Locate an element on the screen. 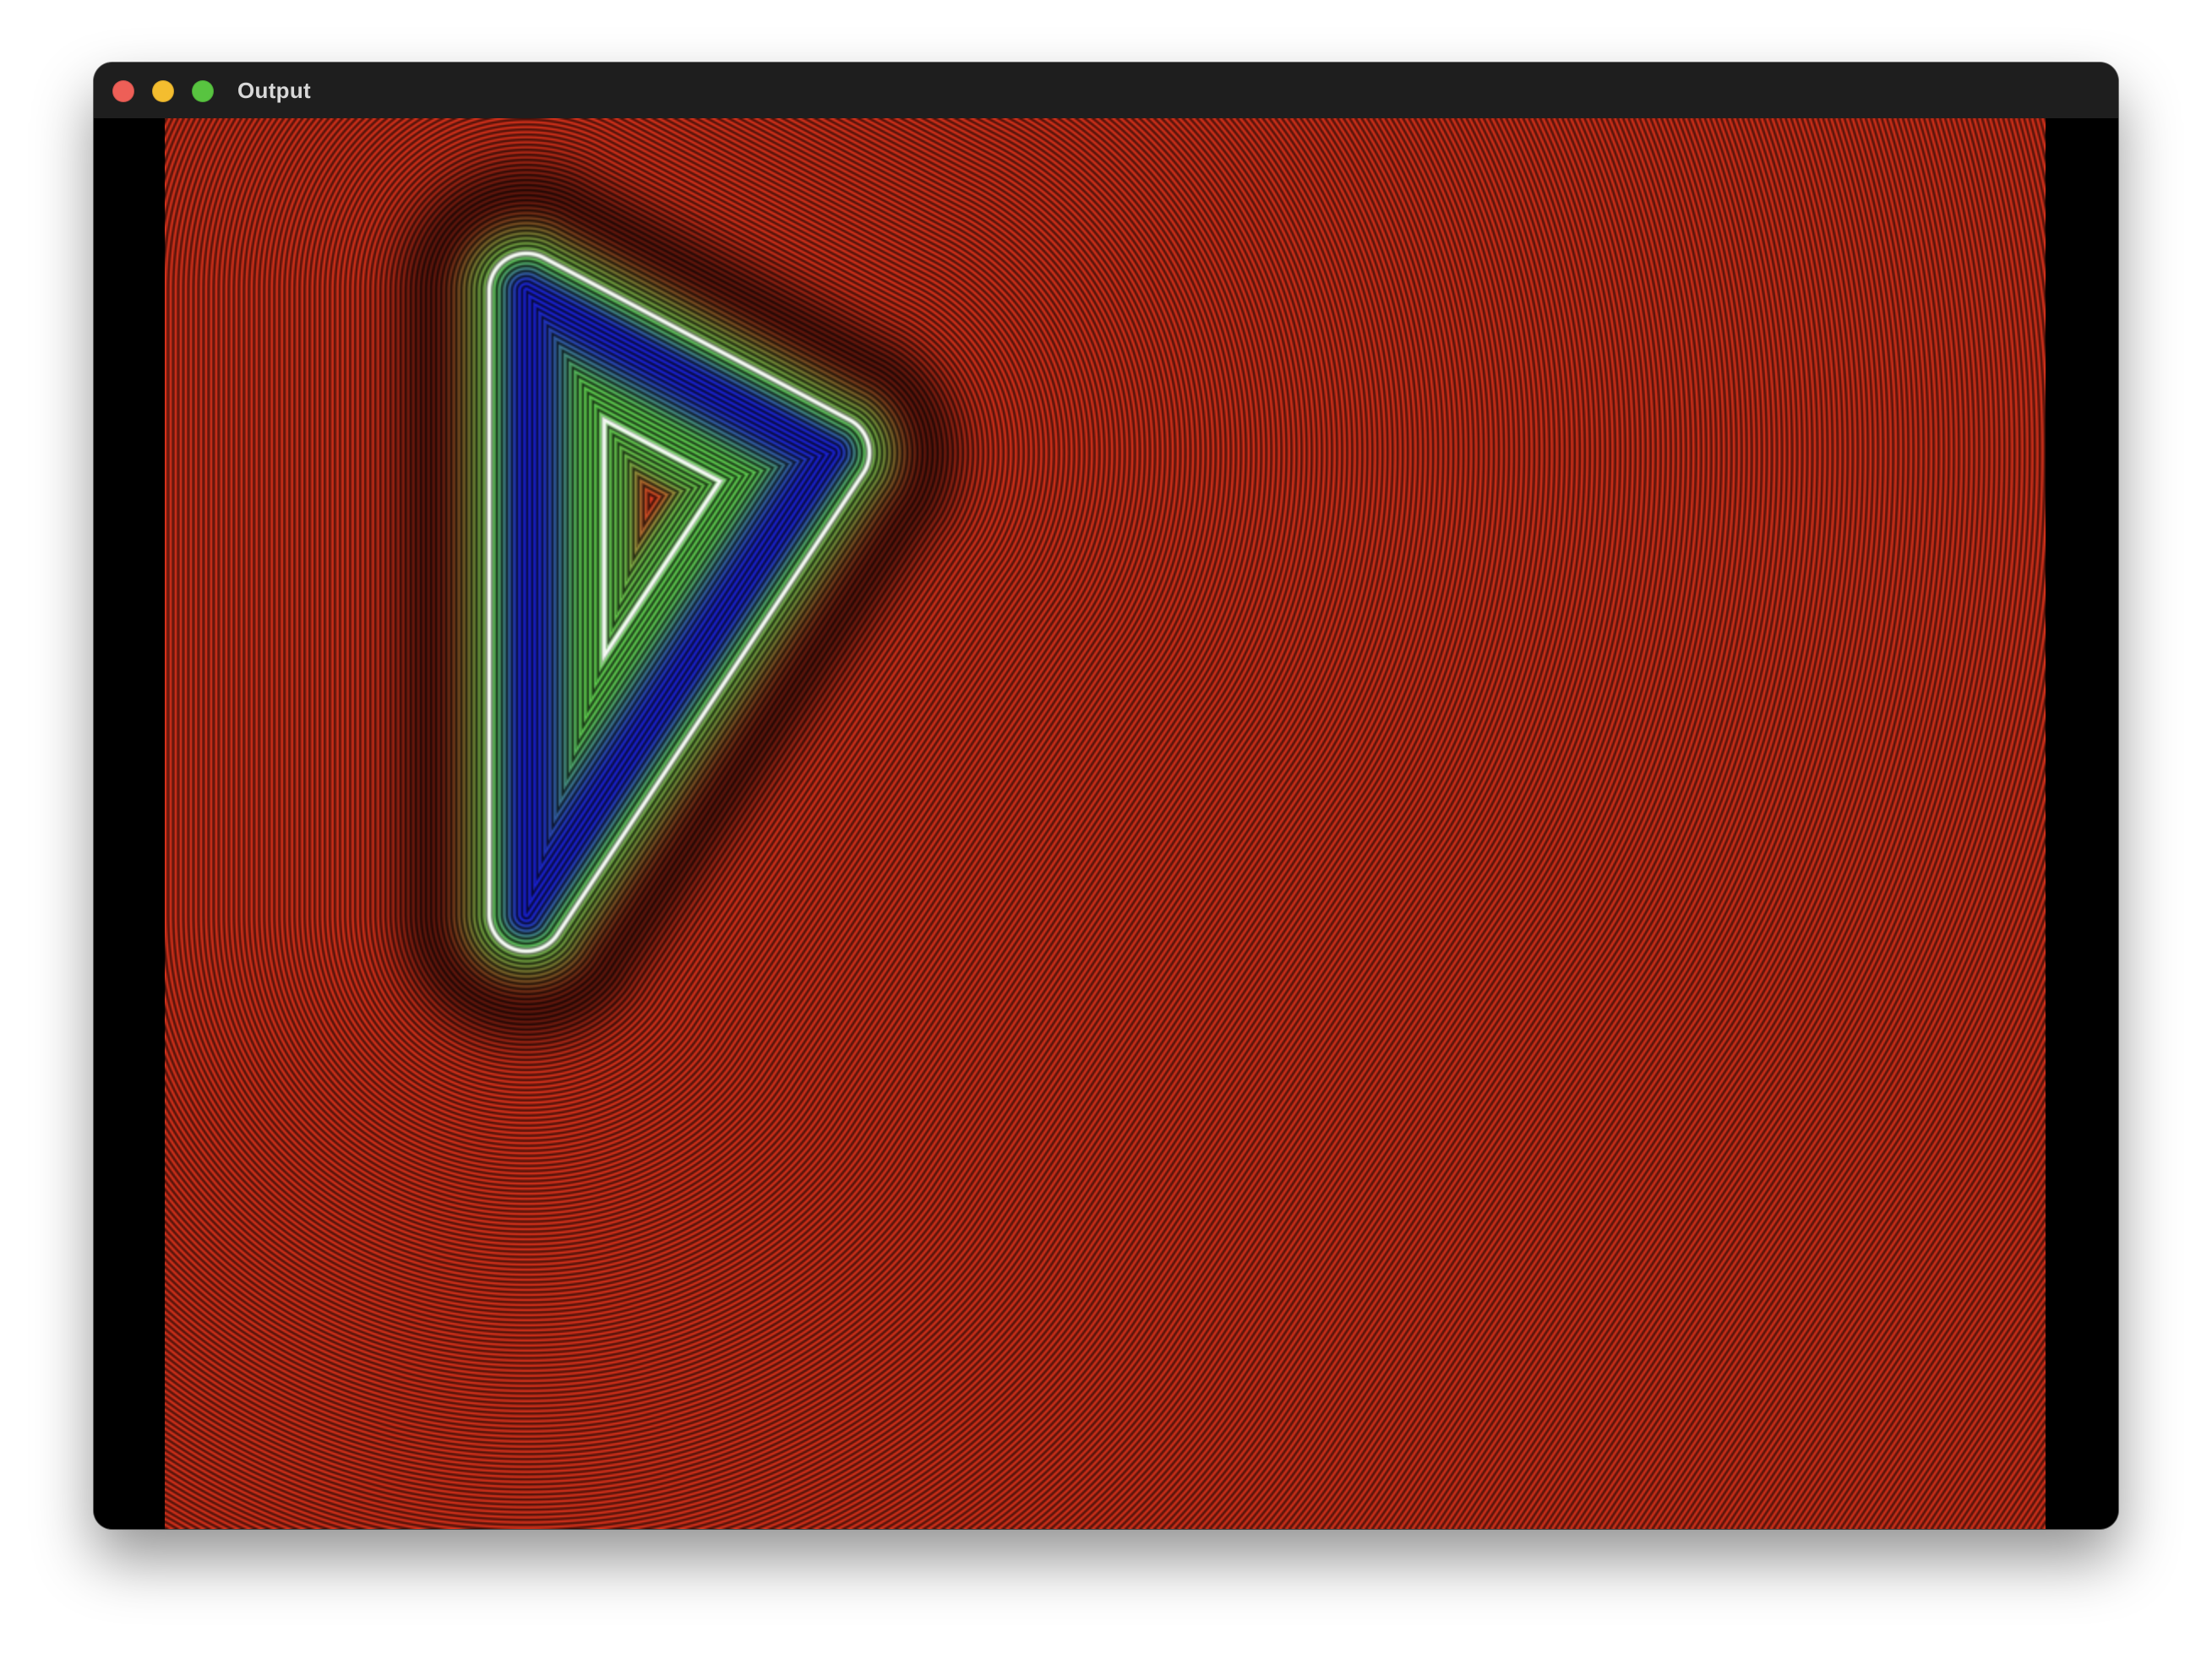  maximize-icon is located at coordinates (203, 91).